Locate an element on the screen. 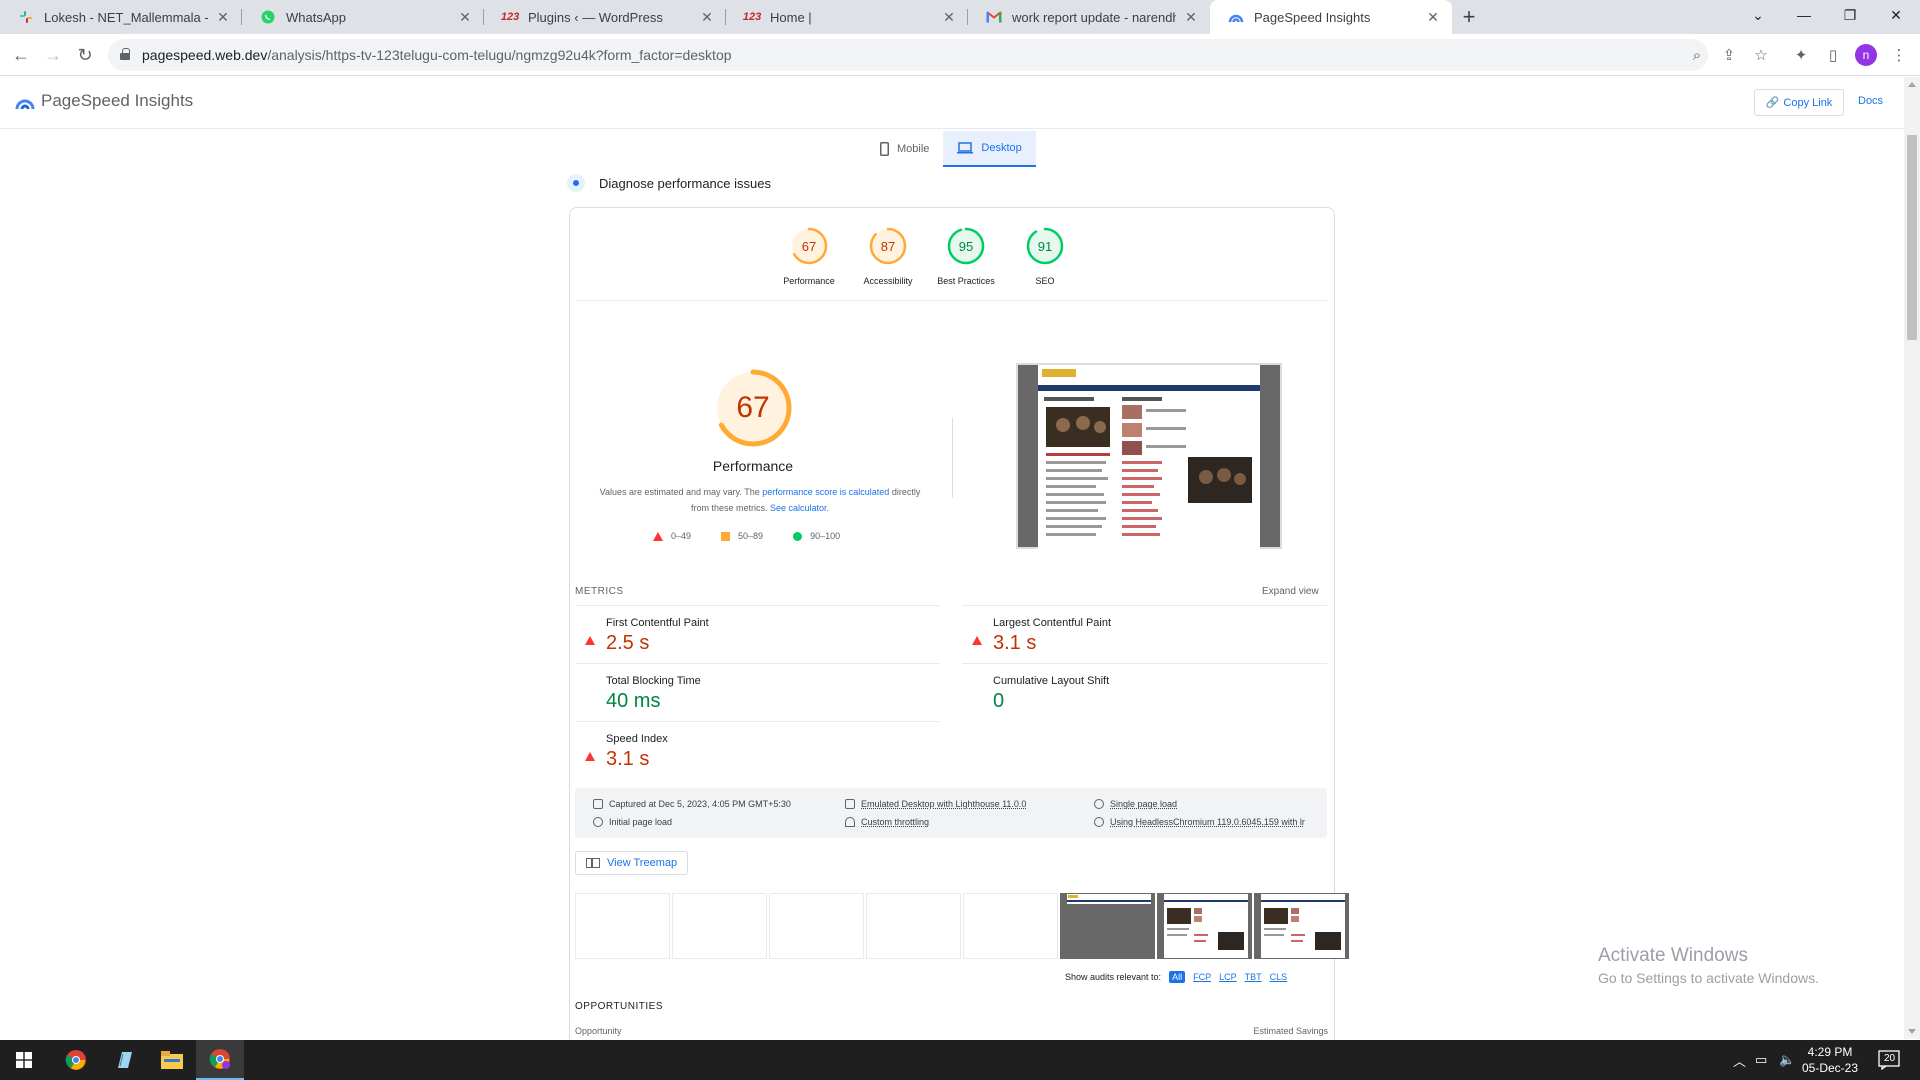  tab-search-icon: ⌄ is located at coordinates (1758, 15).